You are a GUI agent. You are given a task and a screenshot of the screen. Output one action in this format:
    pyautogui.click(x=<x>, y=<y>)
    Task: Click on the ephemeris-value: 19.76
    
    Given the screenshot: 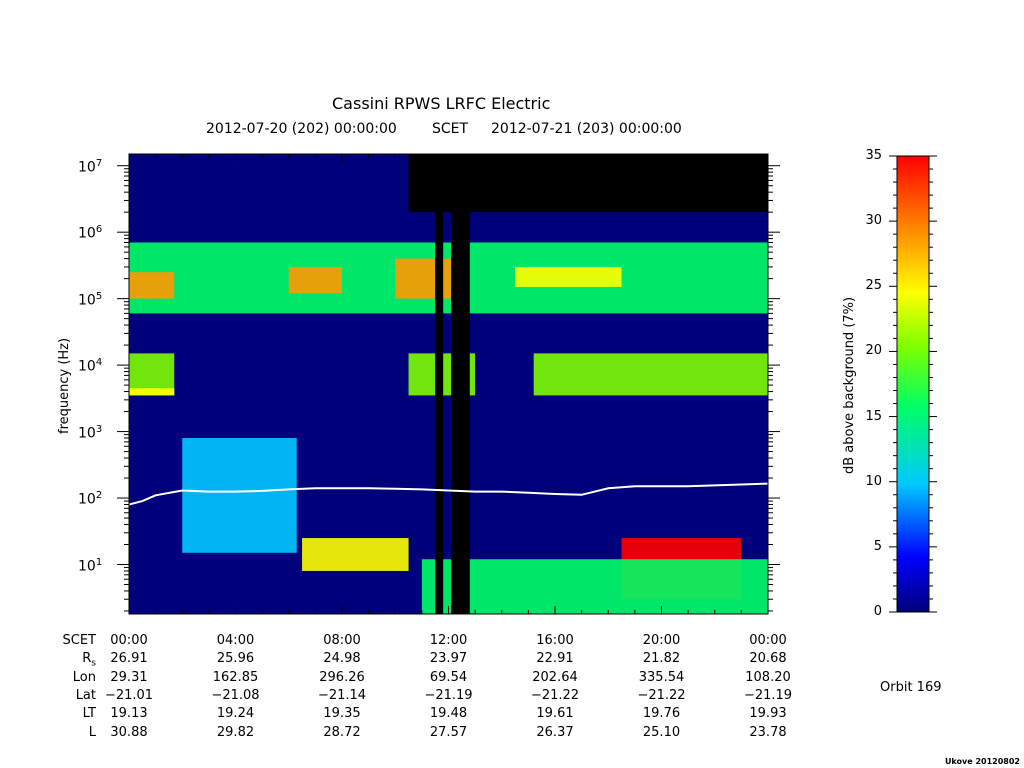 What is the action you would take?
    pyautogui.click(x=661, y=714)
    